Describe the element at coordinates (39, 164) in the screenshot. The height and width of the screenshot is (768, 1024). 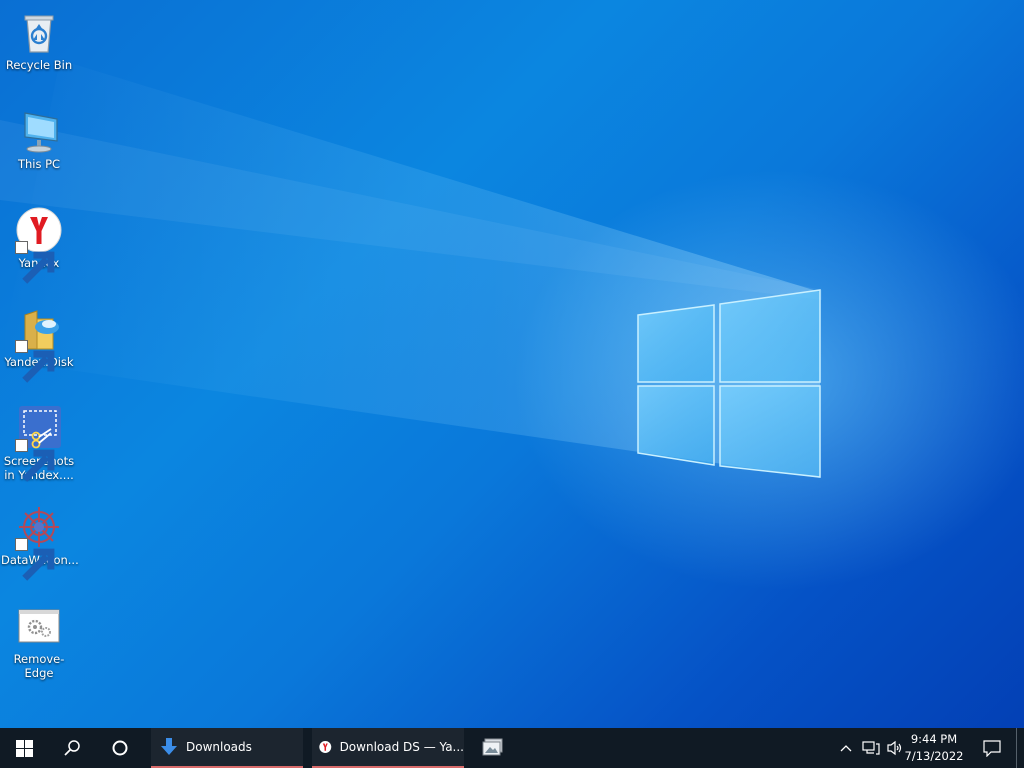
I see `desktop-icon-label: This PC` at that location.